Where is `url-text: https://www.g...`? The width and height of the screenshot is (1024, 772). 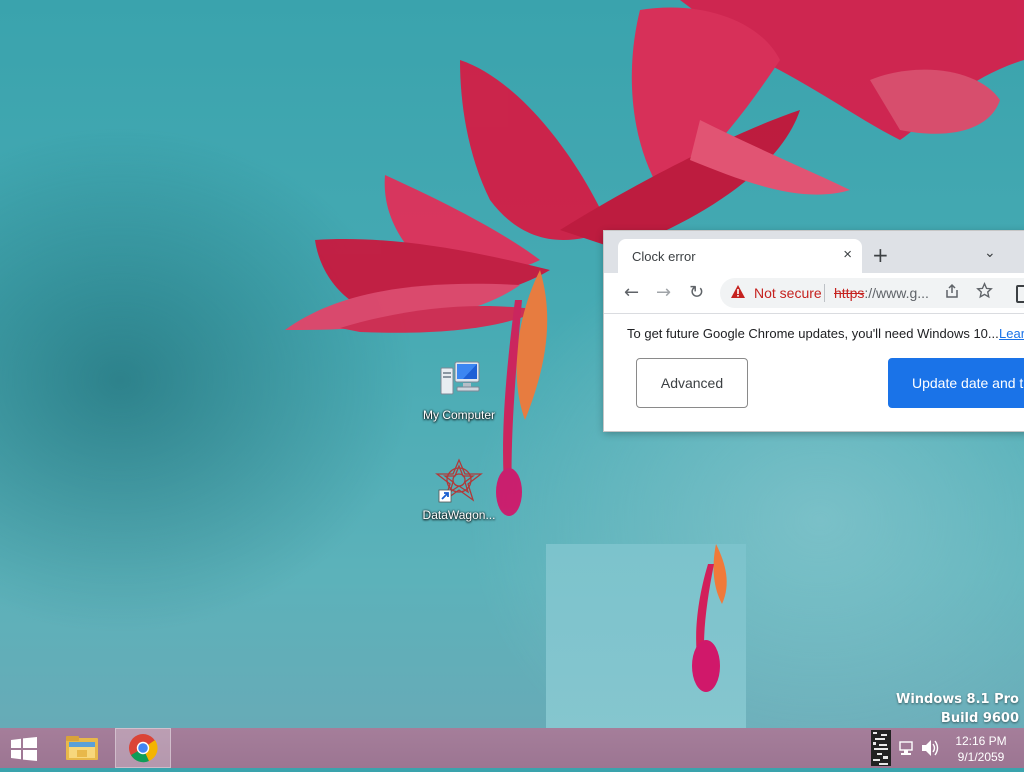 url-text: https://www.g... is located at coordinates (881, 293).